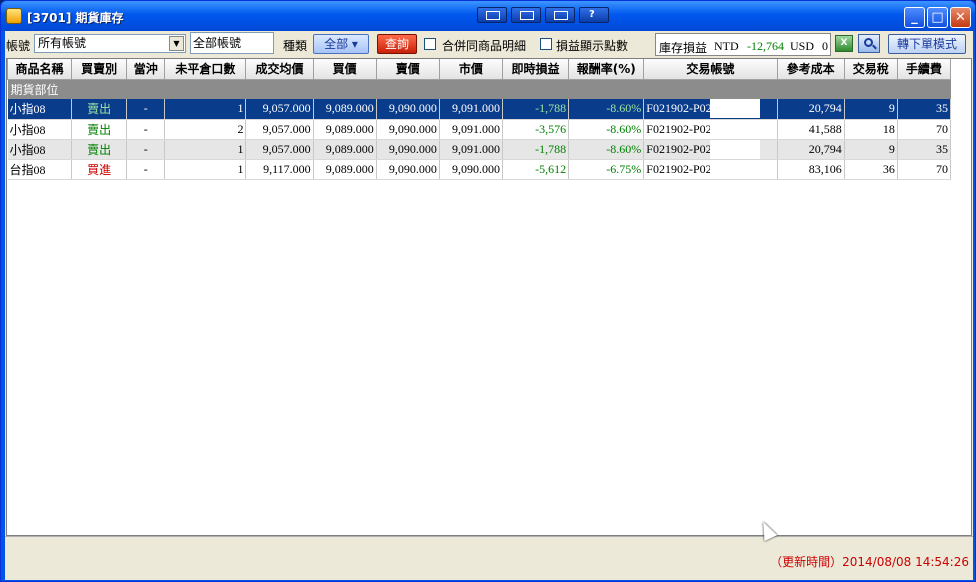  What do you see at coordinates (205, 129) in the screenshot?
I see `cell-qty: 2` at bounding box center [205, 129].